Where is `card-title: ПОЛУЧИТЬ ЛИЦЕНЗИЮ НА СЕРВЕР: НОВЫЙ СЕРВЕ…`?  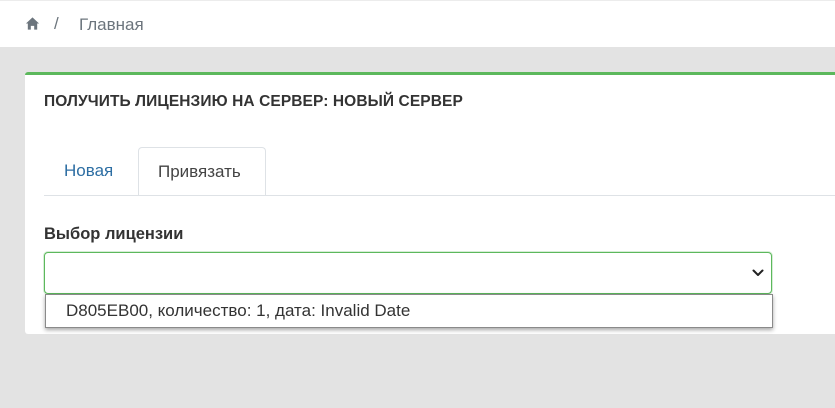
card-title: ПОЛУЧИТЬ ЛИЦЕНЗИЮ НА СЕРВЕР: НОВЫЙ СЕРВЕ… is located at coordinates (253, 101).